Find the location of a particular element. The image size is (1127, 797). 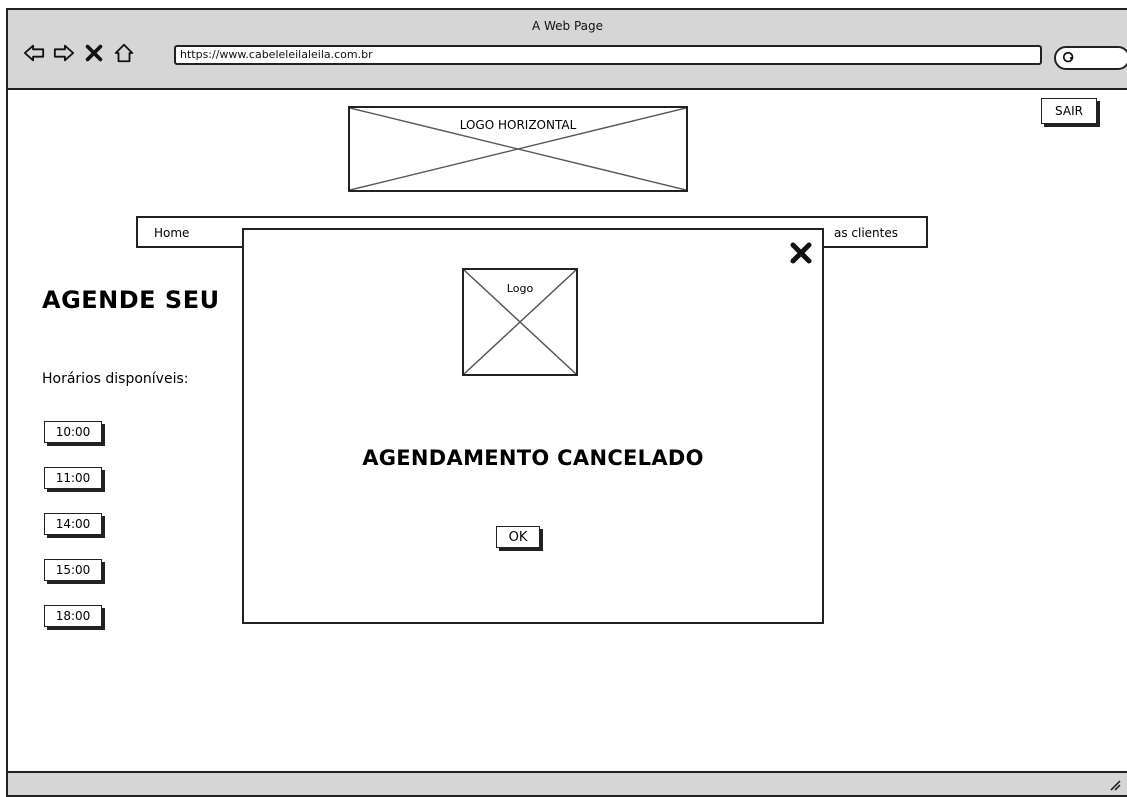

home-icon is located at coordinates (124, 53).